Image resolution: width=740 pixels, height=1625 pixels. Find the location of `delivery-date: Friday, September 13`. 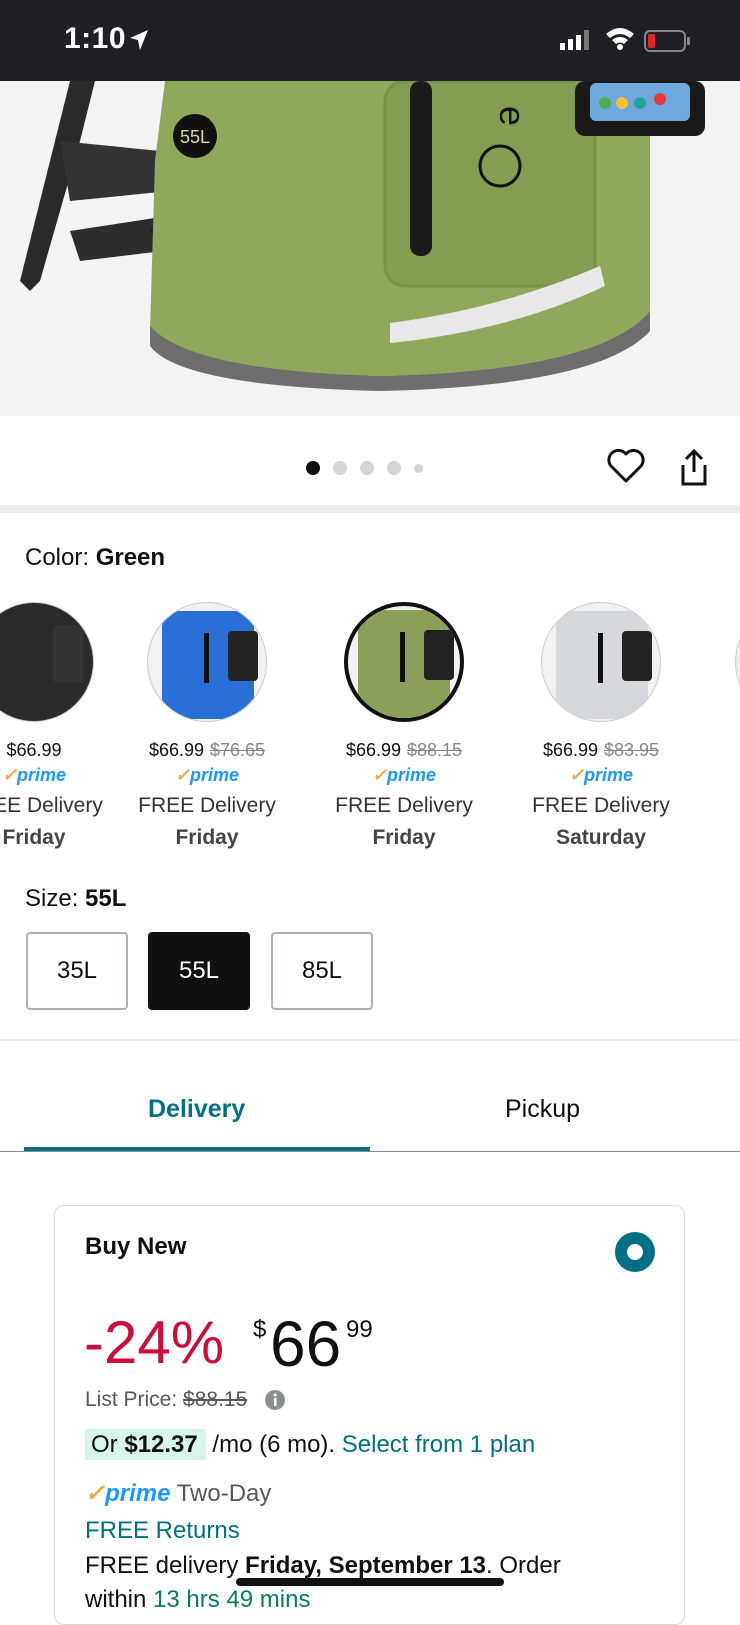

delivery-date: Friday, September 13 is located at coordinates (366, 1565).